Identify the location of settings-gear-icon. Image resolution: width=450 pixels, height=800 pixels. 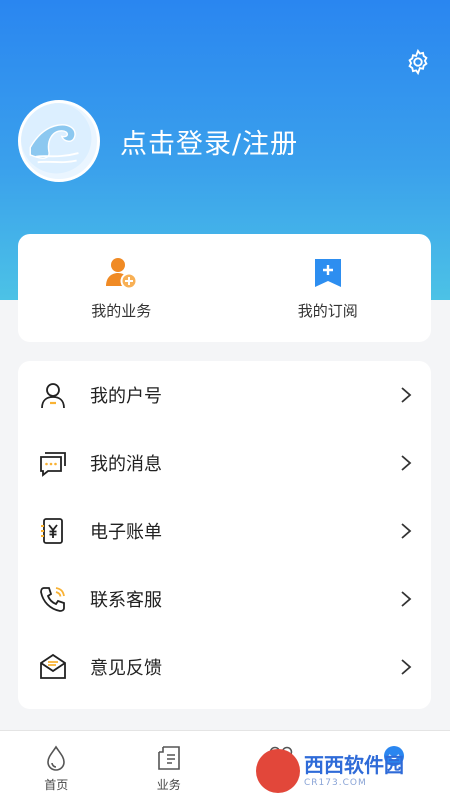
(418, 62).